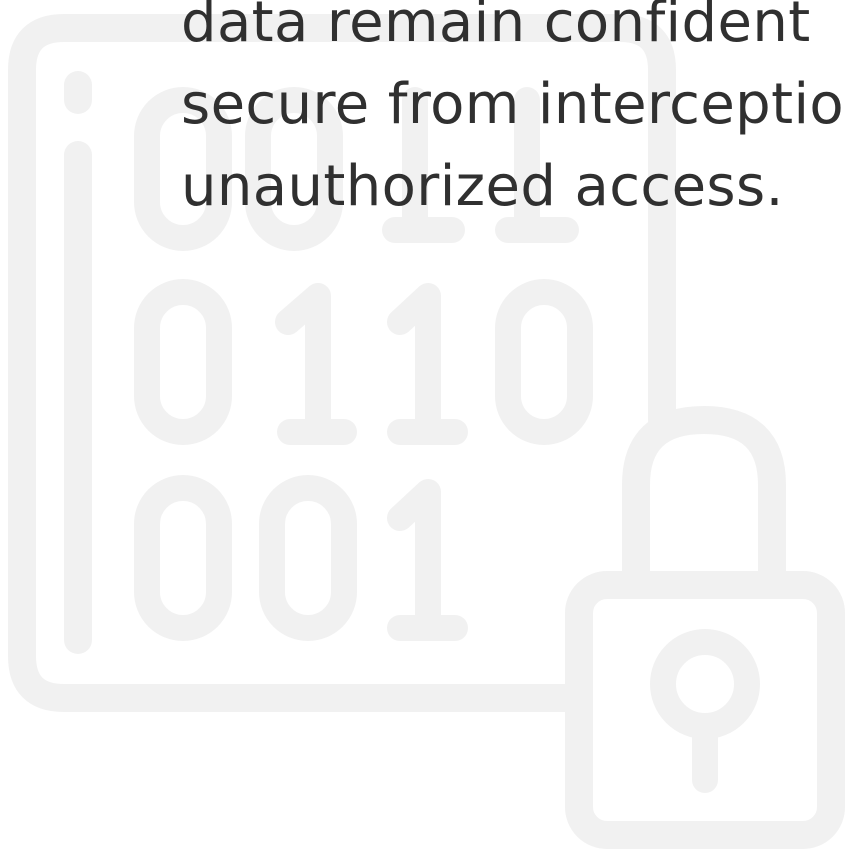 The height and width of the screenshot is (850, 847). I want to click on text-line-3: unauthorized access., so click(482, 186).